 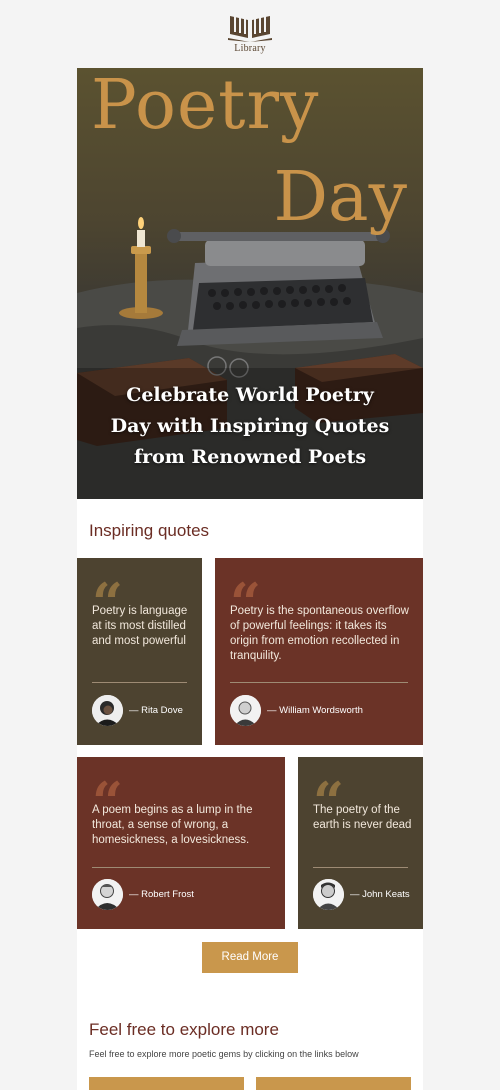 What do you see at coordinates (149, 530) in the screenshot?
I see `section-title-quotes: Inspiring quotes` at bounding box center [149, 530].